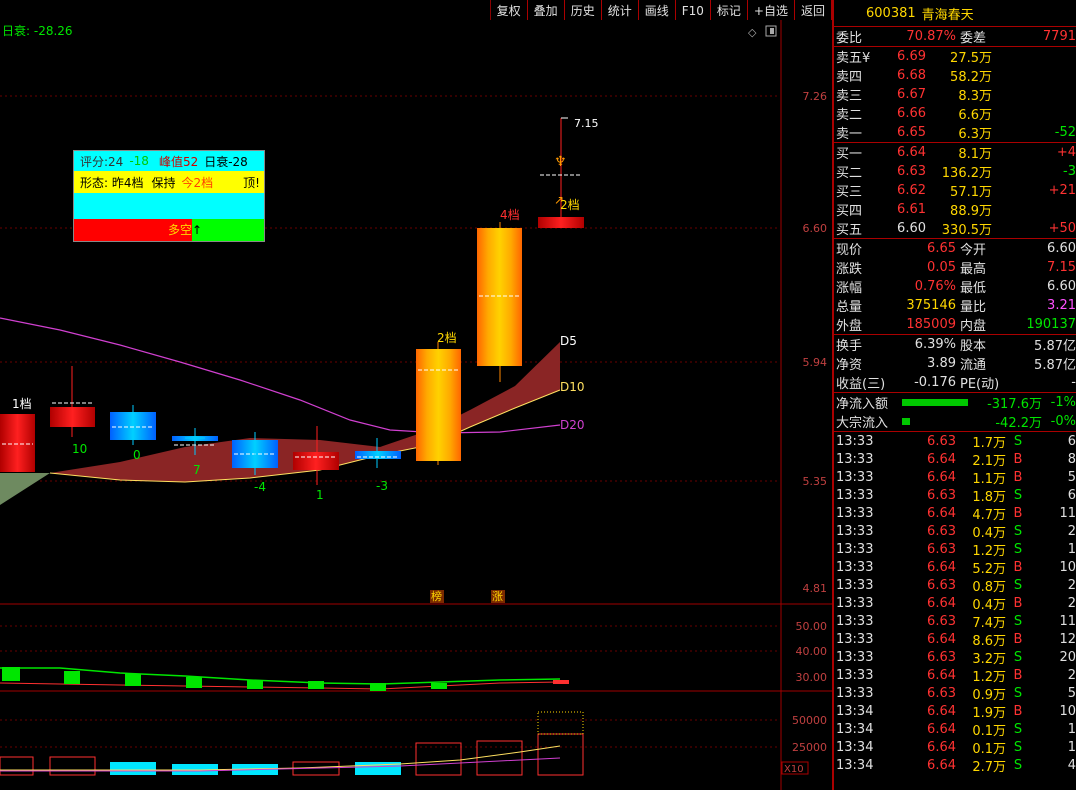 The width and height of the screenshot is (1076, 790). What do you see at coordinates (497, 596) in the screenshot?
I see `zhang-tag: 涨` at bounding box center [497, 596].